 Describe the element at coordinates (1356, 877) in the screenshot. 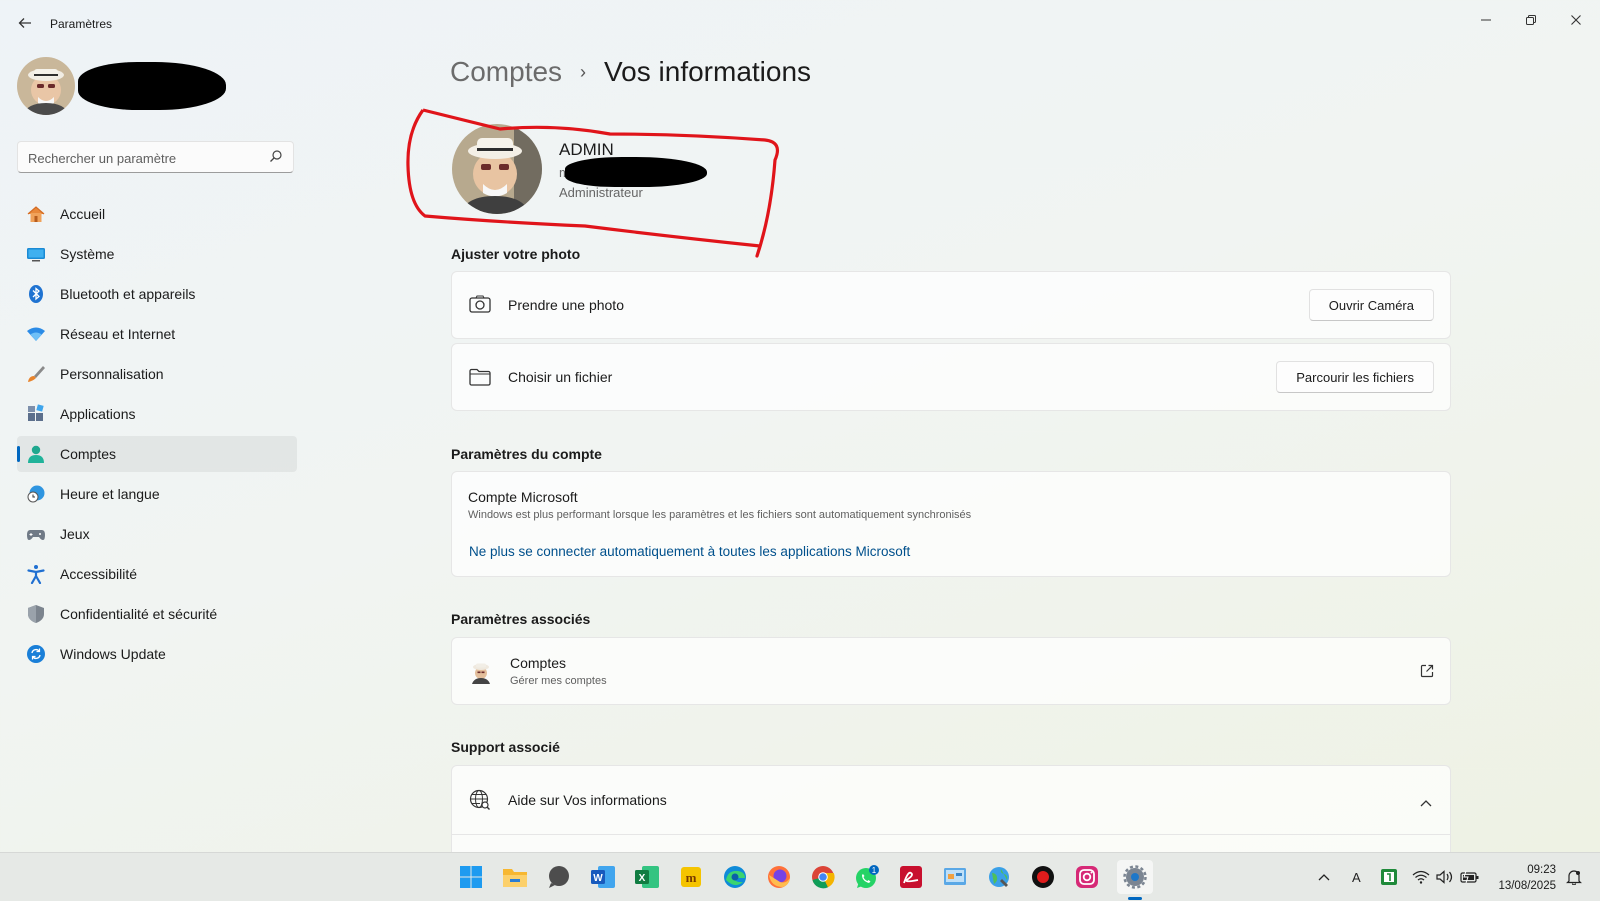

I see `ime-indicator: A` at that location.